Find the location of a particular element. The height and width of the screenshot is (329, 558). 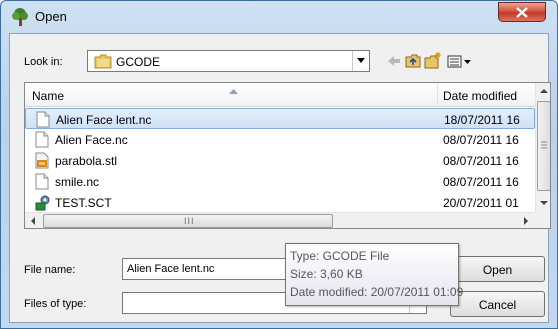

views-menu-button is located at coordinates (460, 61).